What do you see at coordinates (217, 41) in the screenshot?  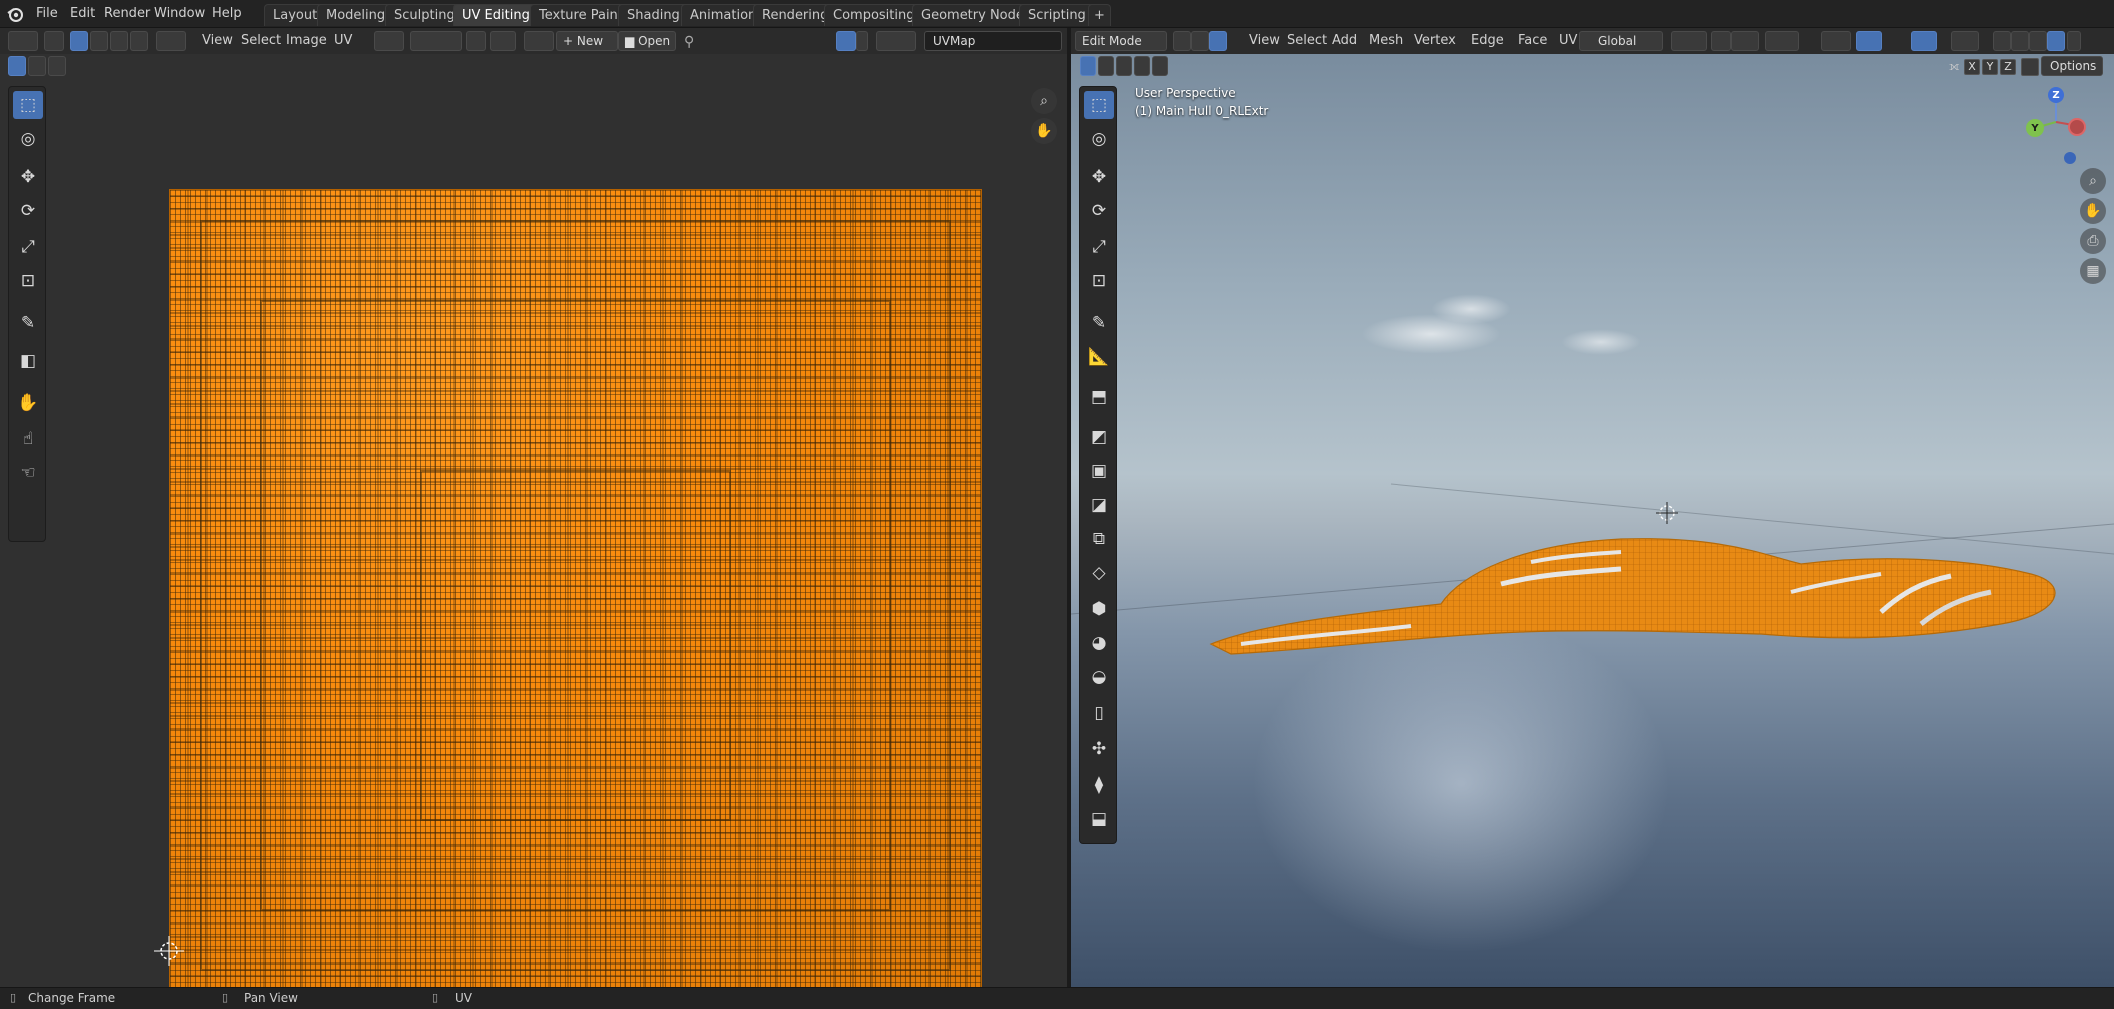 I see `uv-menu-view: View` at bounding box center [217, 41].